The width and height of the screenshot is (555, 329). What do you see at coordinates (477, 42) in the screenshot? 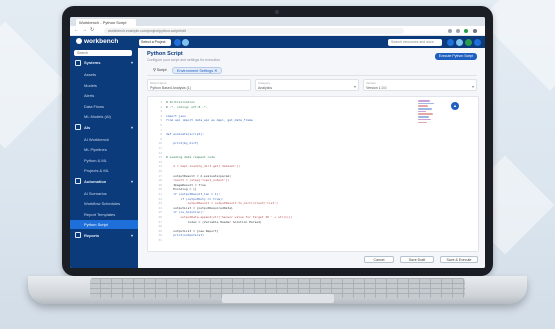
I see `settings-icon` at bounding box center [477, 42].